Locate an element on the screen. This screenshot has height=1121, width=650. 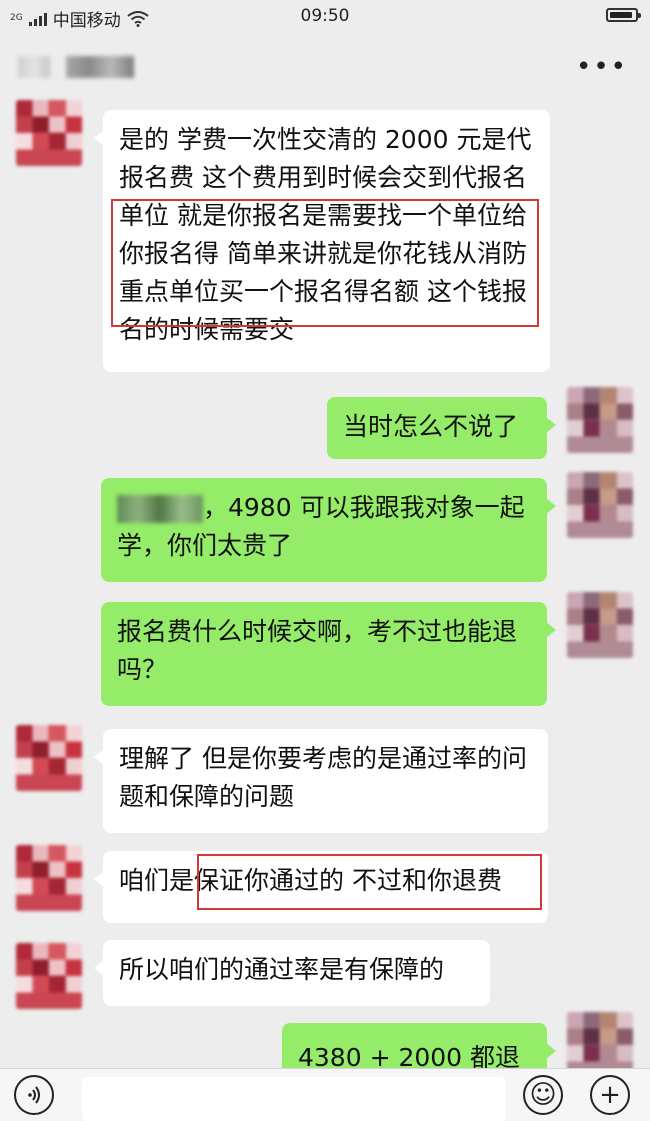
chat-title is located at coordinates (100, 67).